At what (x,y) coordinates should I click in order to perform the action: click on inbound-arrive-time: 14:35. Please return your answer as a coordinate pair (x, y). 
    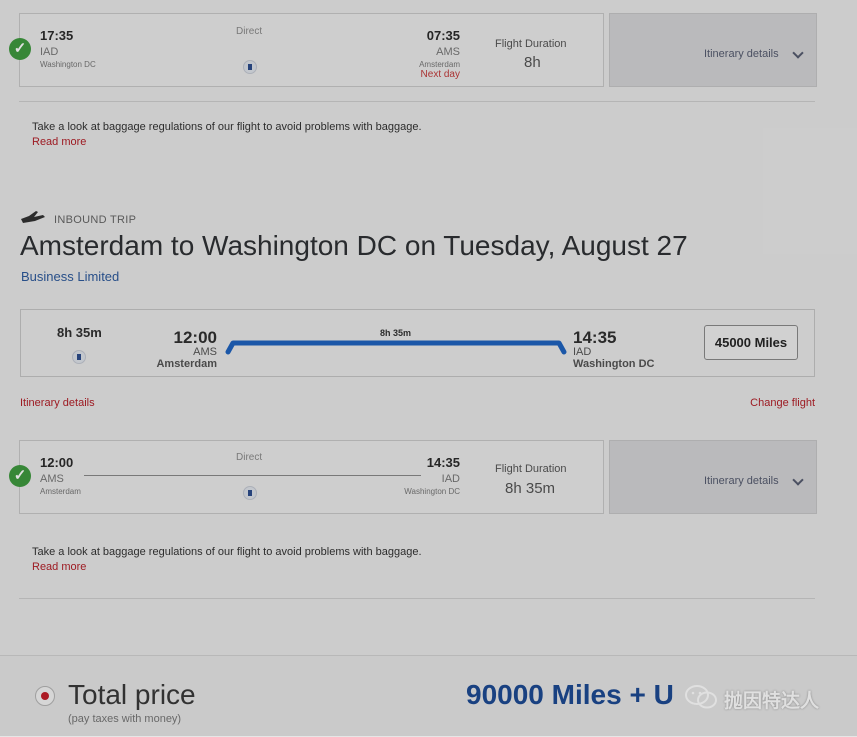
    Looking at the image, I should click on (443, 462).